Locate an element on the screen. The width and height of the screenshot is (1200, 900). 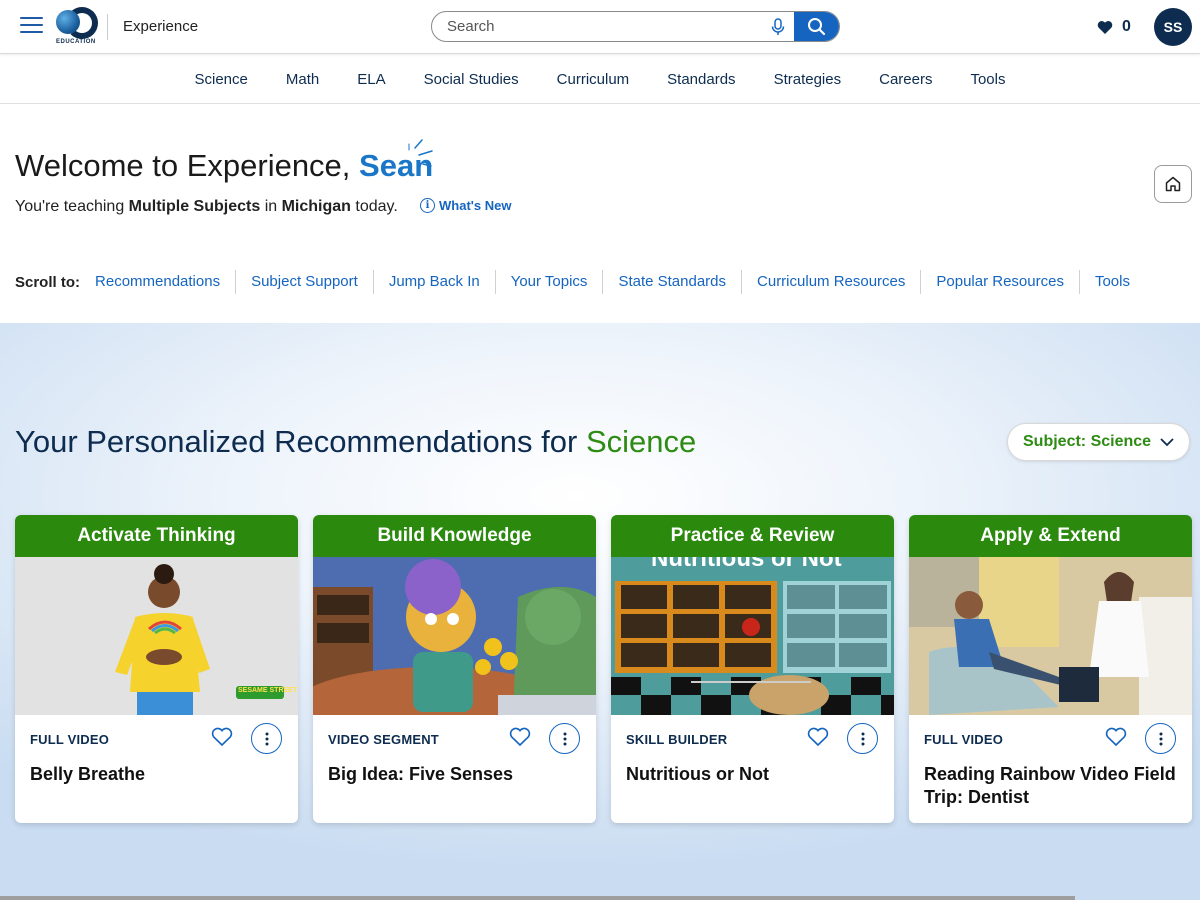
scroll-link-state-standards: State Standards is located at coordinates (671, 282).